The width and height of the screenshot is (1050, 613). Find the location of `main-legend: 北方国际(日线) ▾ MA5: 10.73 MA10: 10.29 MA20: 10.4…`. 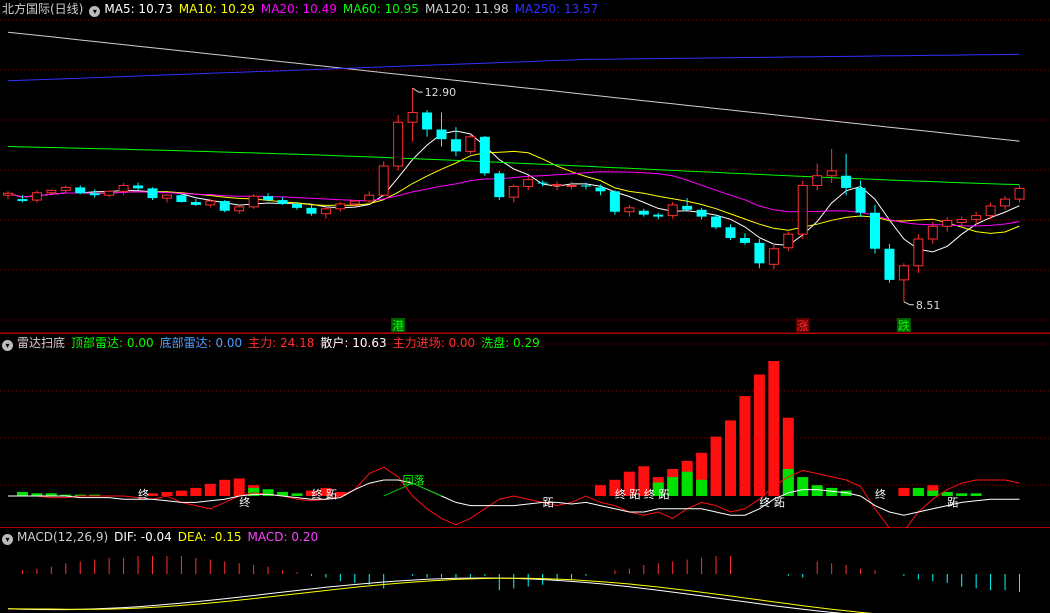

main-legend: 北方国际(日线) ▾ MA5: 10.73 MA10: 10.29 MA20: 10.4… is located at coordinates (306, 9).